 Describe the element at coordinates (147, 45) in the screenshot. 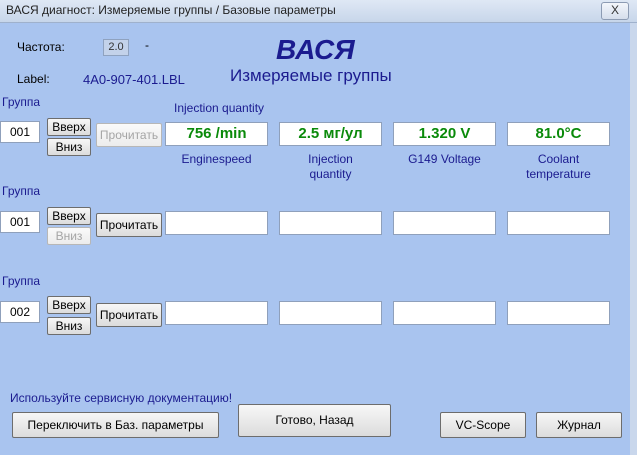

I see `frequency-dash: -` at that location.